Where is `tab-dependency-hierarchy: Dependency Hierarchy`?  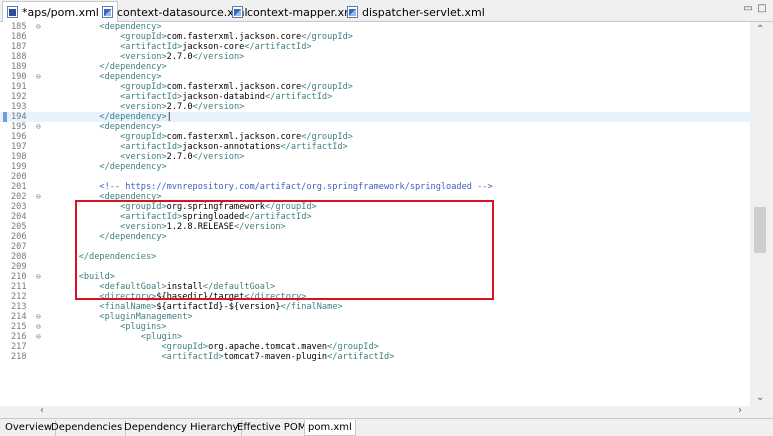
tab-dependency-hierarchy: Dependency Hierarchy is located at coordinates (182, 428).